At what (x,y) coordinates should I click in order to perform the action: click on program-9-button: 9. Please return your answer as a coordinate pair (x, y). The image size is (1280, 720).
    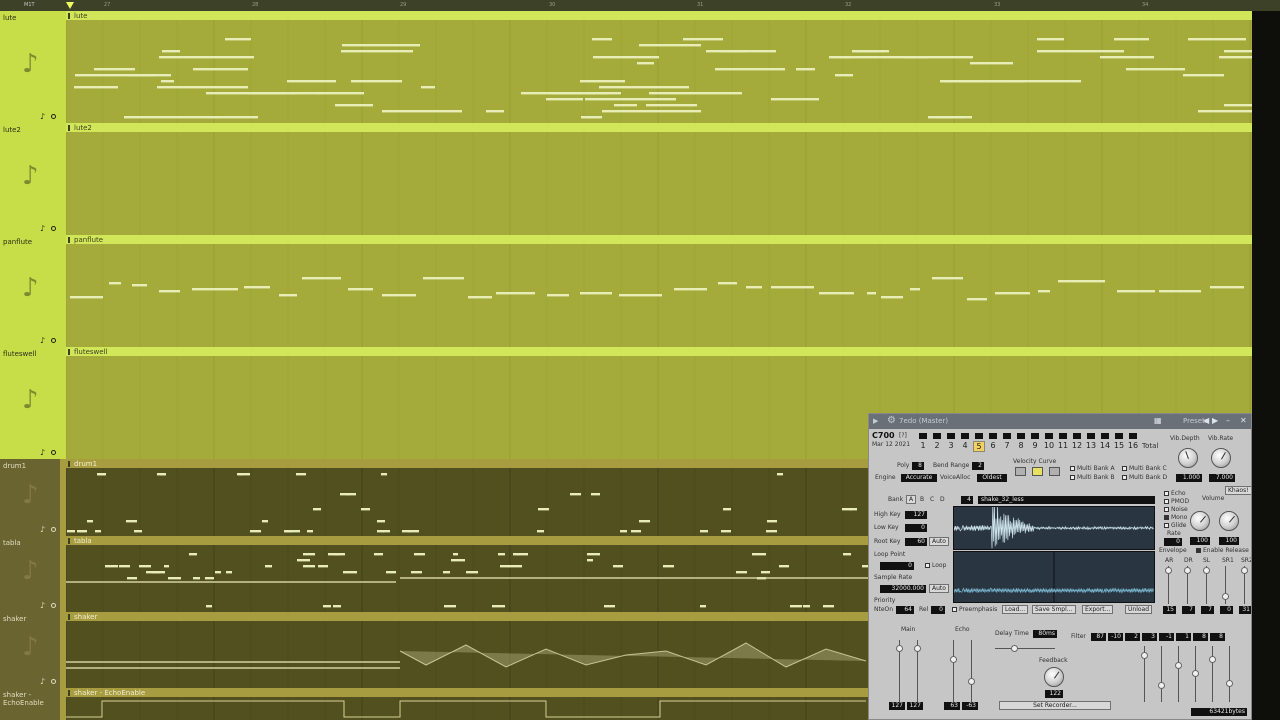
    Looking at the image, I should click on (1035, 445).